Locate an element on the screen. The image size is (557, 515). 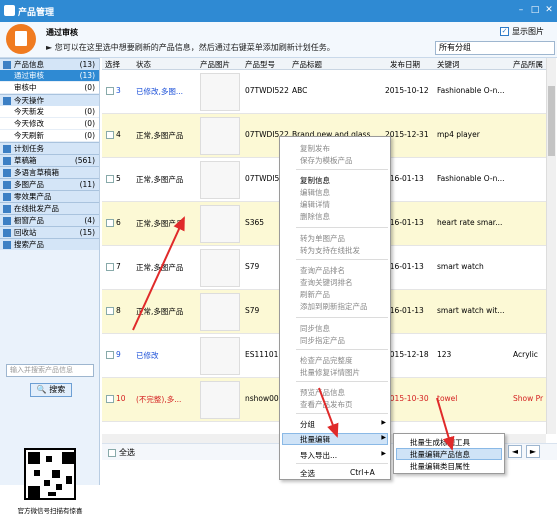
sidebar-section-label: 今天操作 is located at coordinates (29, 100).